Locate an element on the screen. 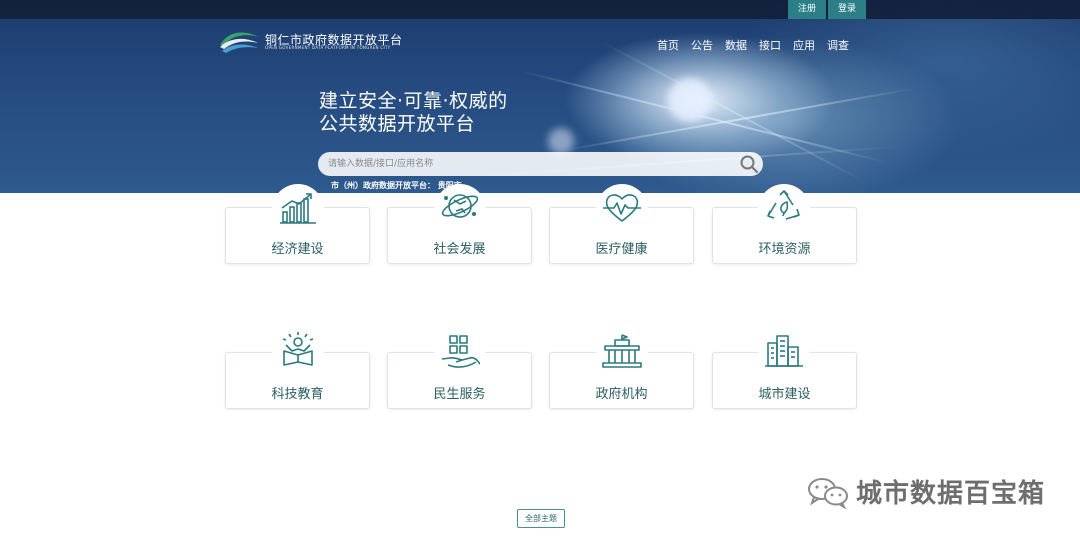 The height and width of the screenshot is (538, 1080). society-globe-icon is located at coordinates (460, 206).